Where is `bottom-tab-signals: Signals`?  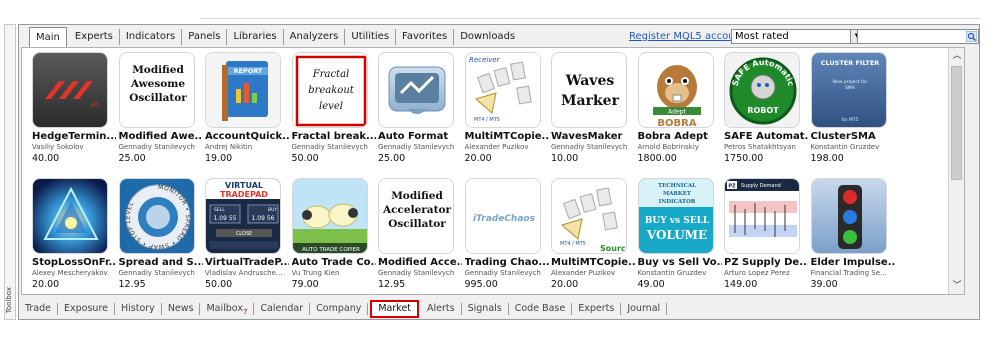
bottom-tab-signals: Signals is located at coordinates (485, 309).